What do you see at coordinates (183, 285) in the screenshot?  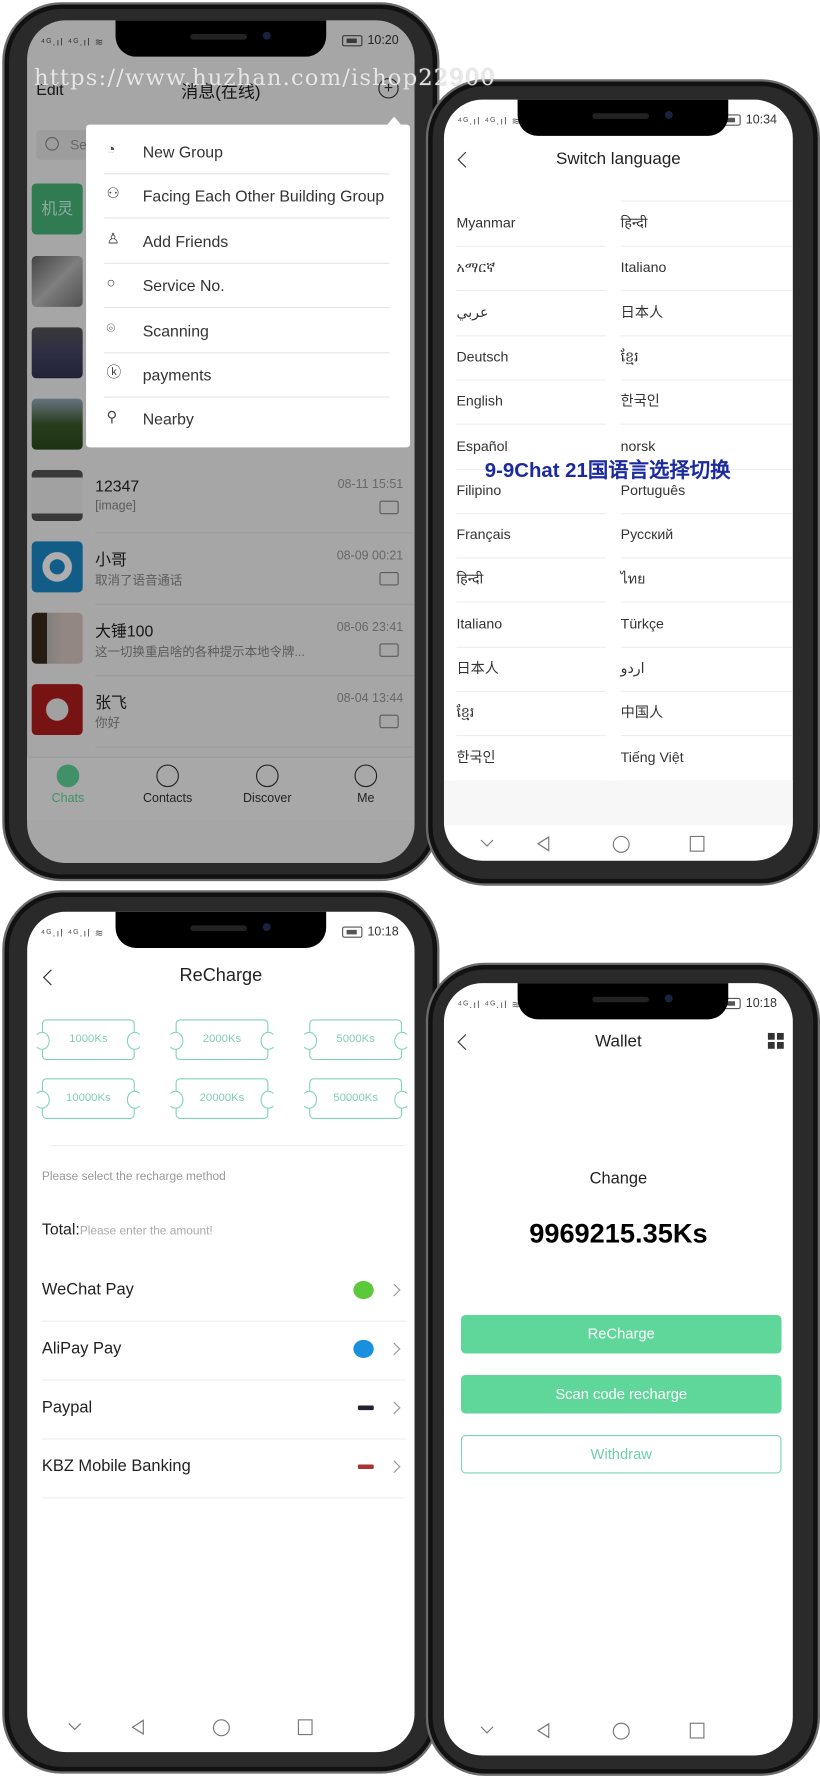 I see `menu-item-label: Service No.` at bounding box center [183, 285].